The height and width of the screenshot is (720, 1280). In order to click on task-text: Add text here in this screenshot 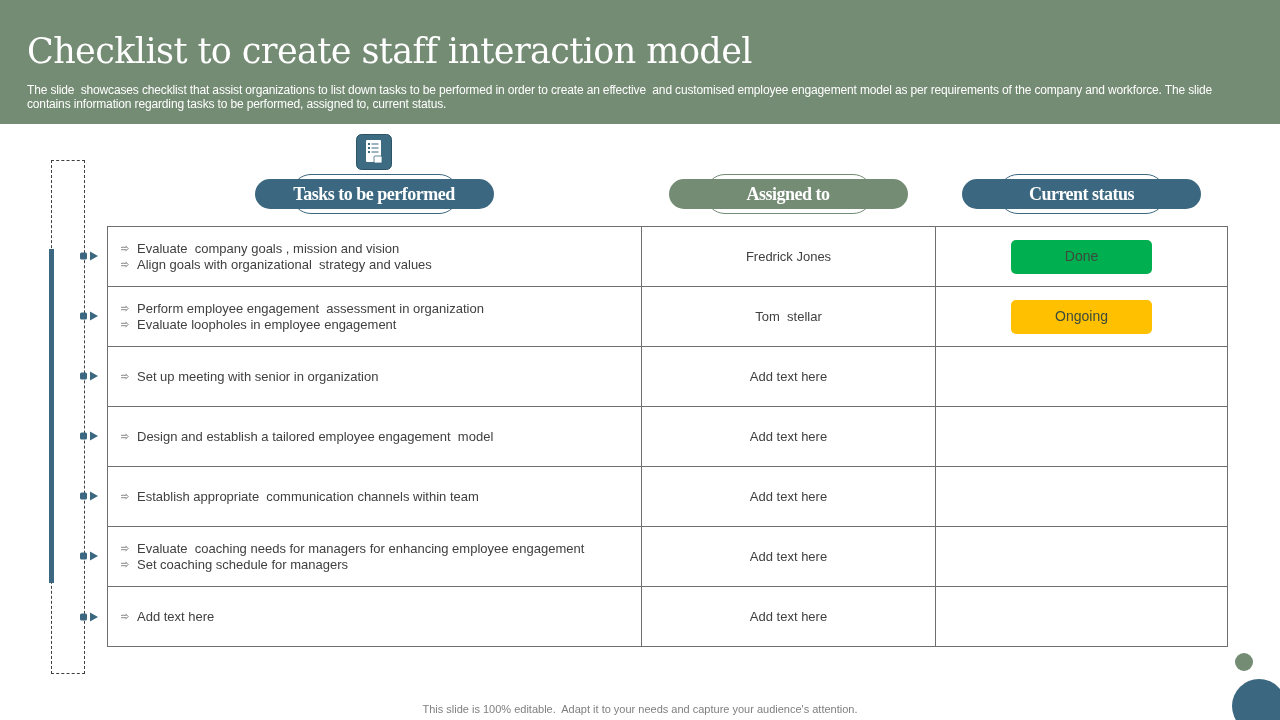, I will do `click(176, 616)`.